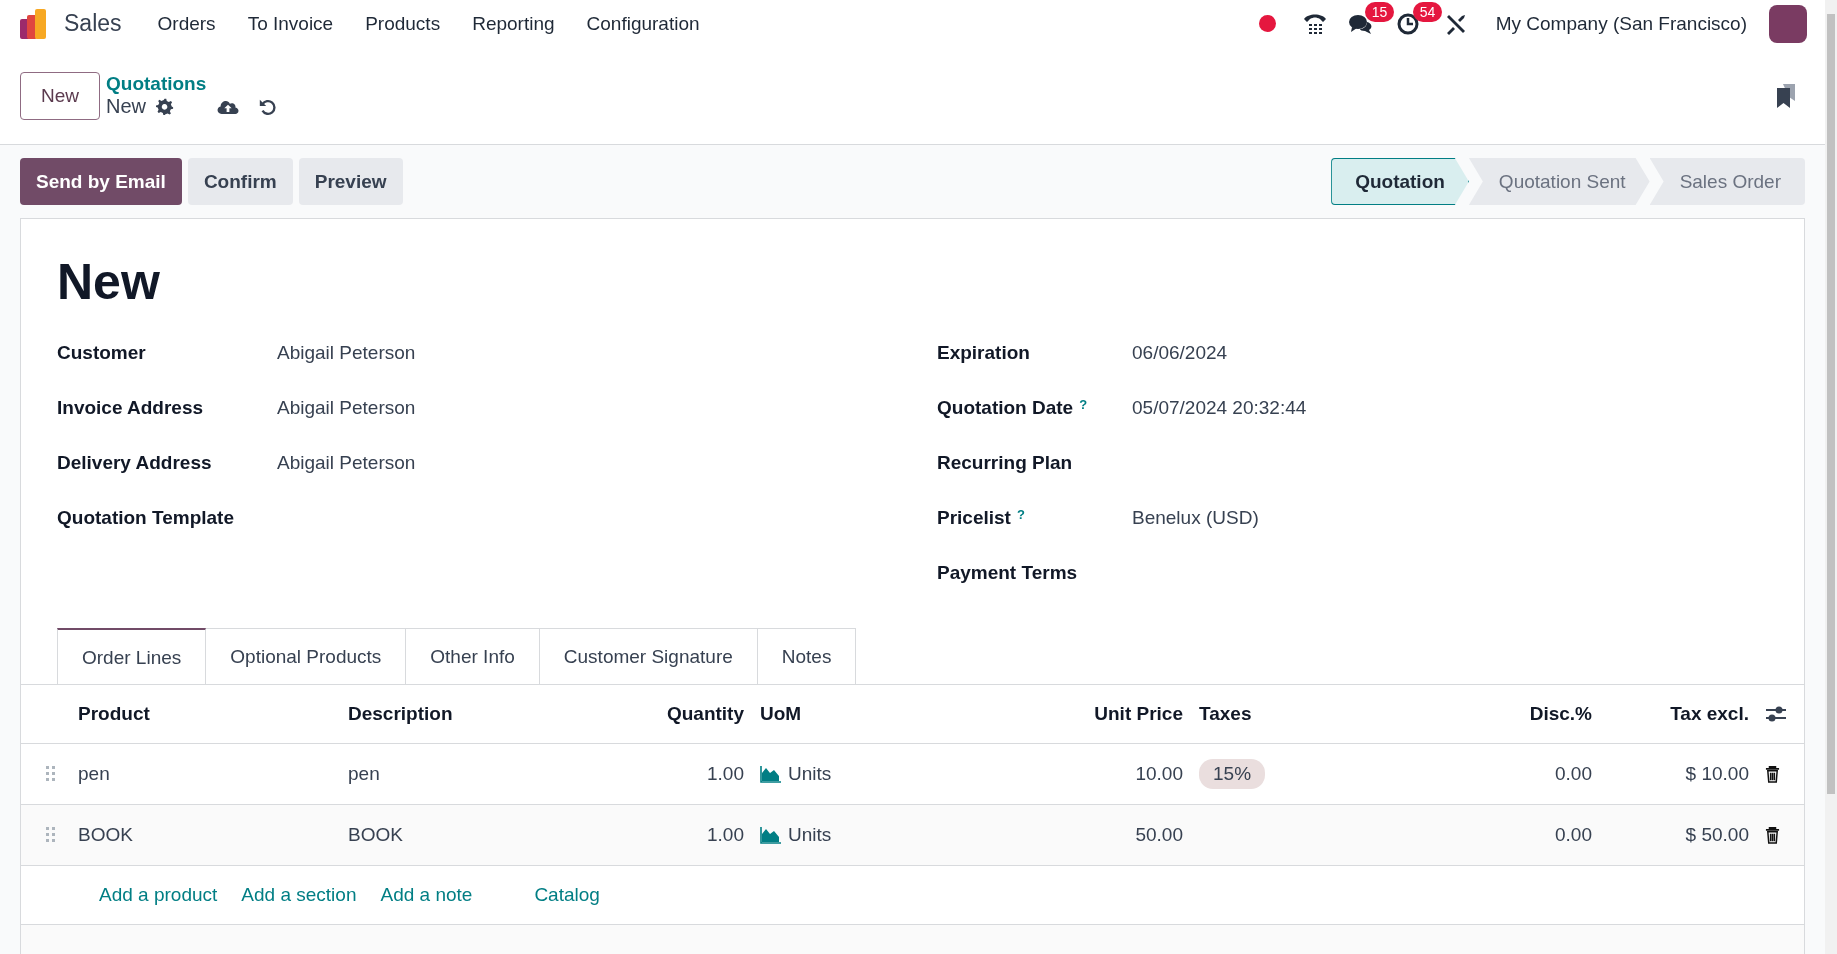 This screenshot has height=954, width=1837. What do you see at coordinates (686, 714) in the screenshot?
I see `column-header: Quantity` at bounding box center [686, 714].